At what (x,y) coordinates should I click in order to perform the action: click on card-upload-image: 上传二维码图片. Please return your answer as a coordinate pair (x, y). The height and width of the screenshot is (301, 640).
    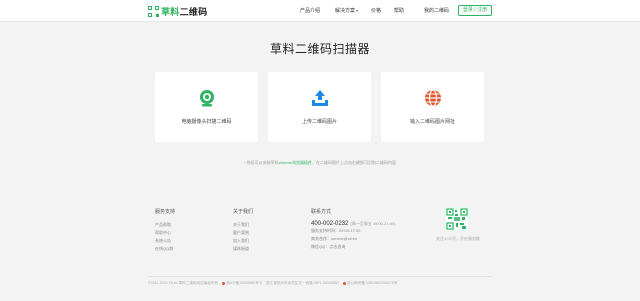
    Looking at the image, I should click on (319, 107).